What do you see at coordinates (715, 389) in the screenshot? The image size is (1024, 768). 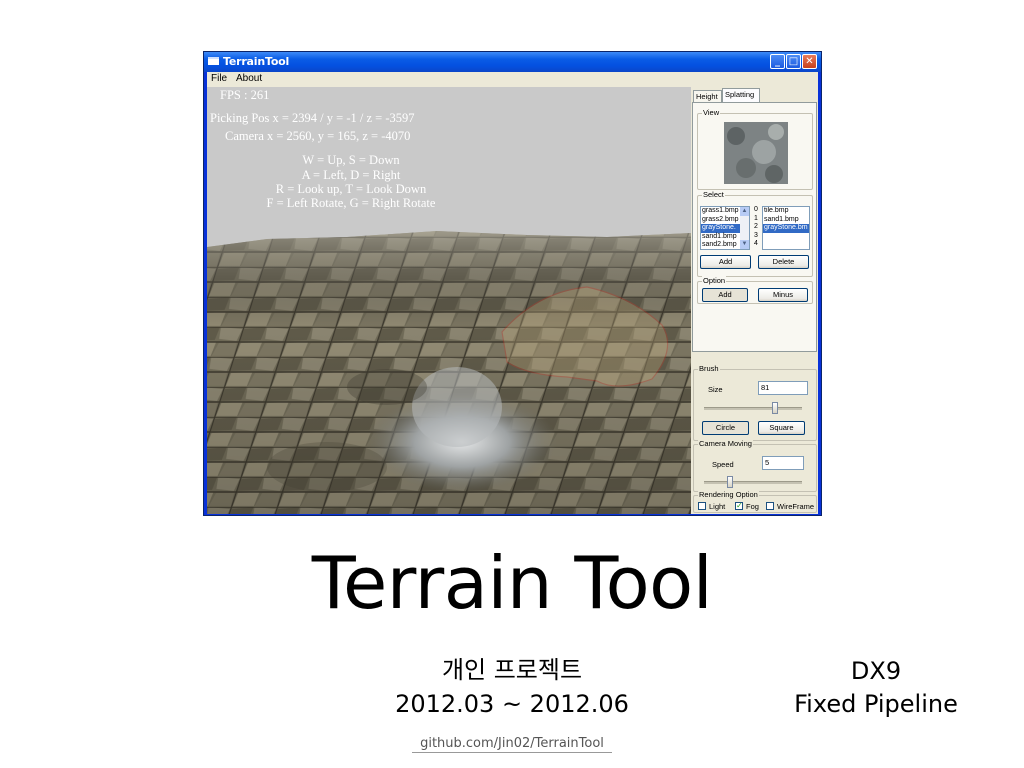 I see `size-label: Size` at bounding box center [715, 389].